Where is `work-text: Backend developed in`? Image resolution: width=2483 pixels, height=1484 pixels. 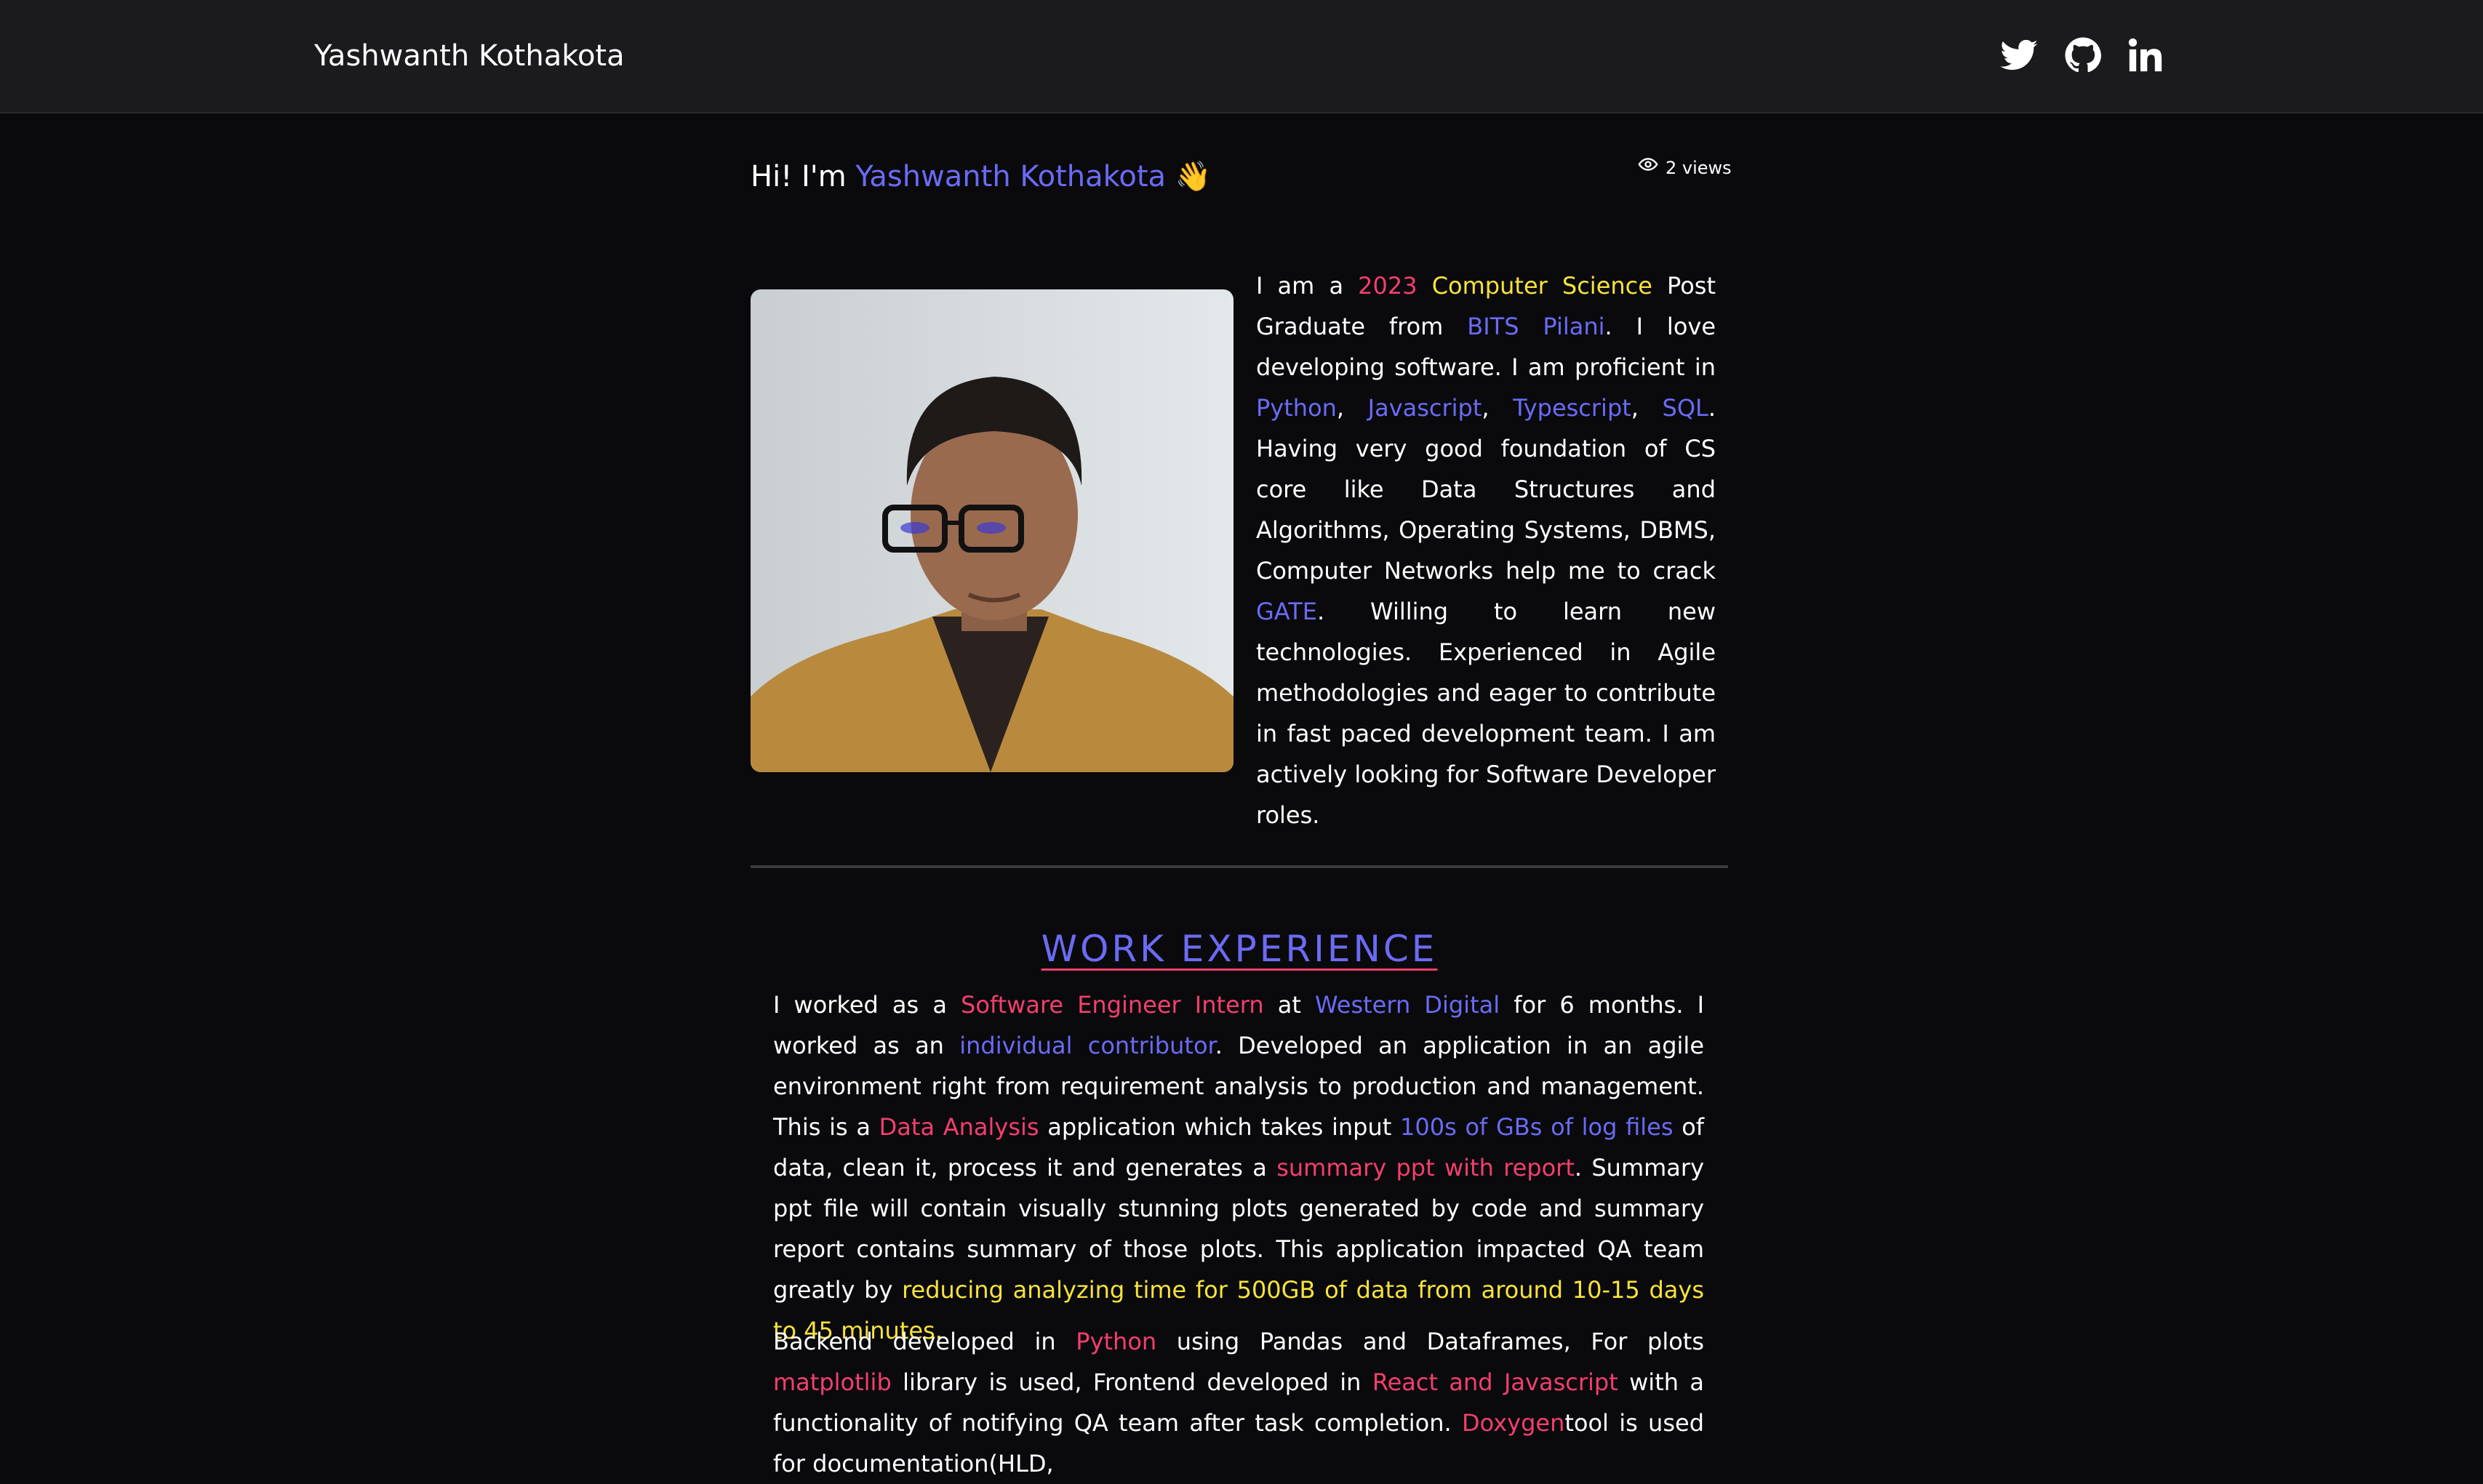 work-text: Backend developed in is located at coordinates (924, 1341).